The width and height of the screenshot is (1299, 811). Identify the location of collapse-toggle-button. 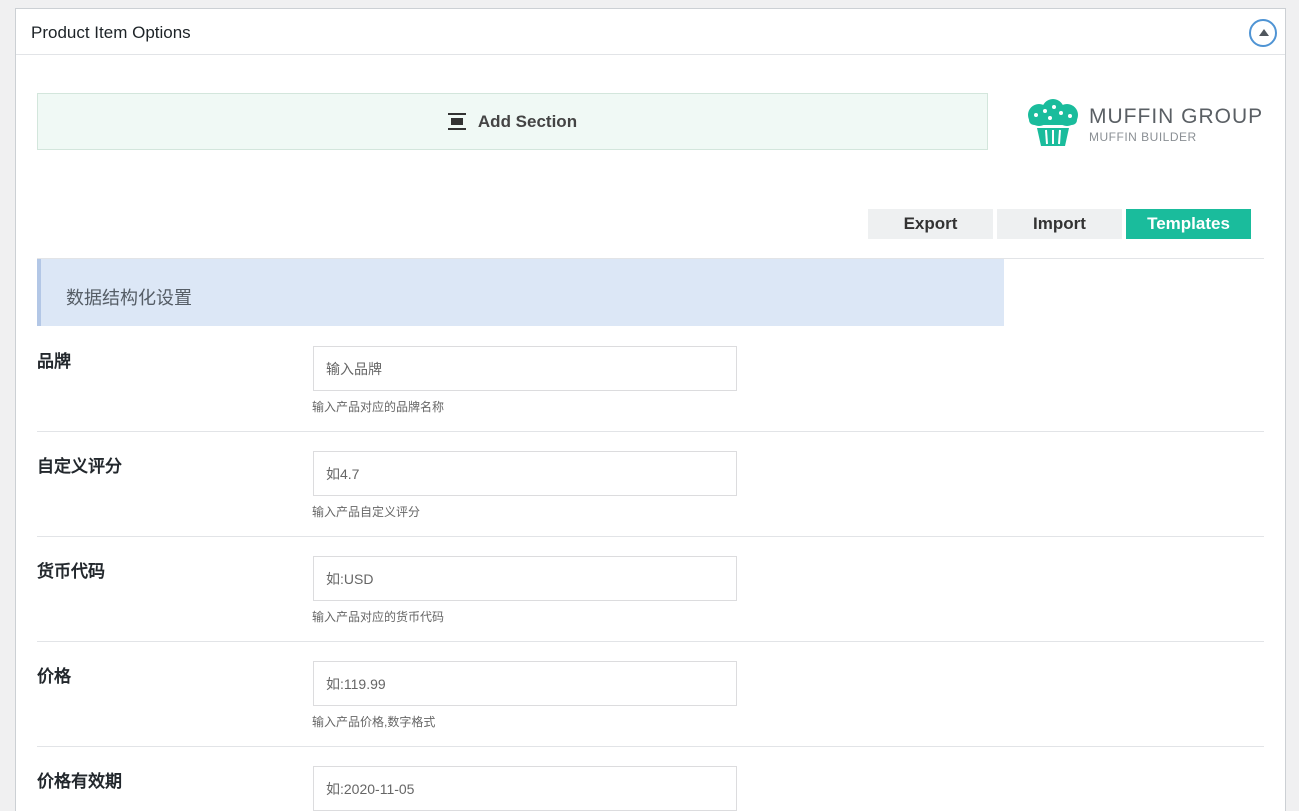
(1263, 33).